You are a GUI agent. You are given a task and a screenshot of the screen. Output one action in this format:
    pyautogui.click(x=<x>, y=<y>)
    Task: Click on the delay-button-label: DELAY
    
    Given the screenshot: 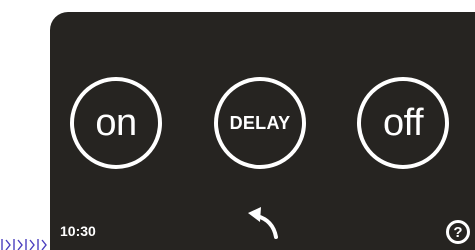 What is the action you would take?
    pyautogui.click(x=260, y=122)
    